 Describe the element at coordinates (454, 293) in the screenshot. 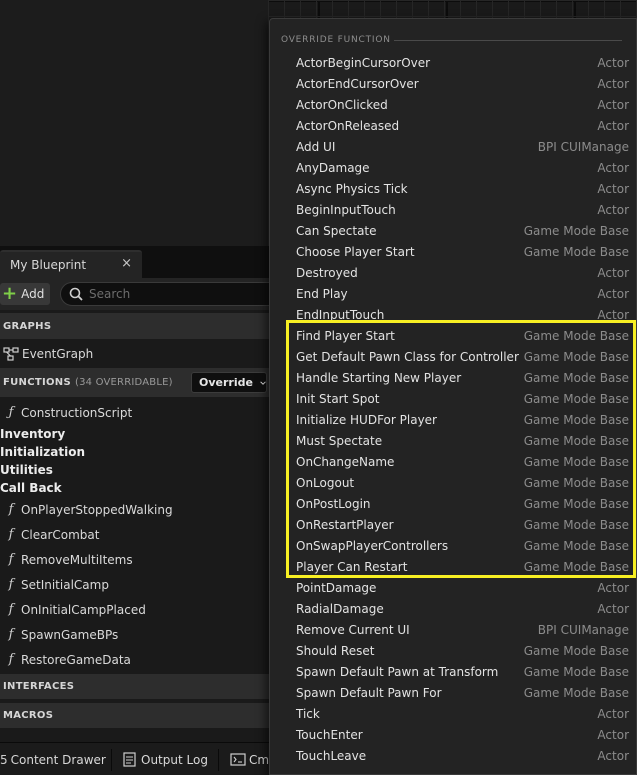

I see `override-item: End Play Actor` at that location.